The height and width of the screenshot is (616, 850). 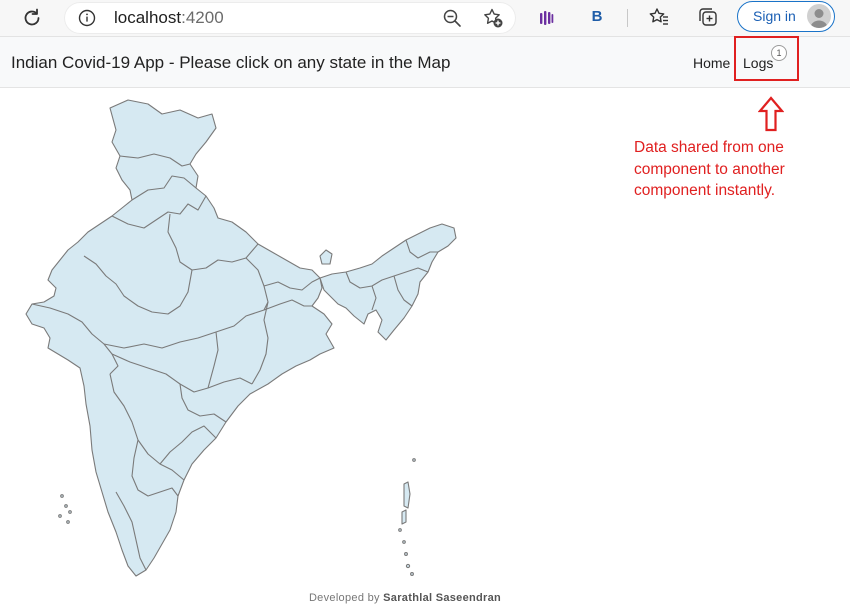 I want to click on extension-icon, so click(x=546, y=18).